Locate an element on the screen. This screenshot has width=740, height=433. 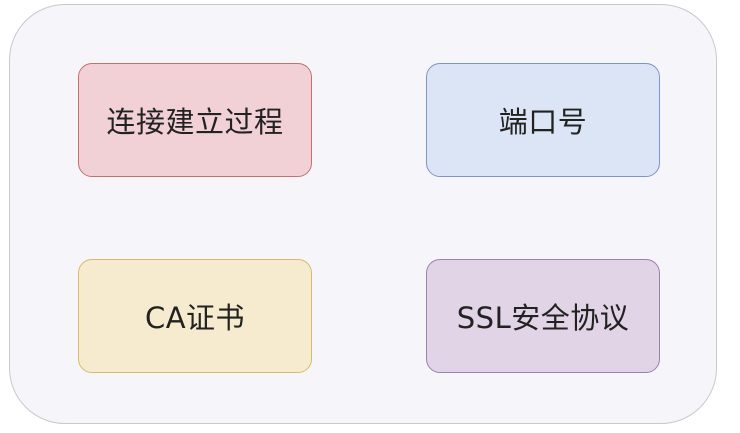
box-port-number: 端口号 is located at coordinates (543, 120).